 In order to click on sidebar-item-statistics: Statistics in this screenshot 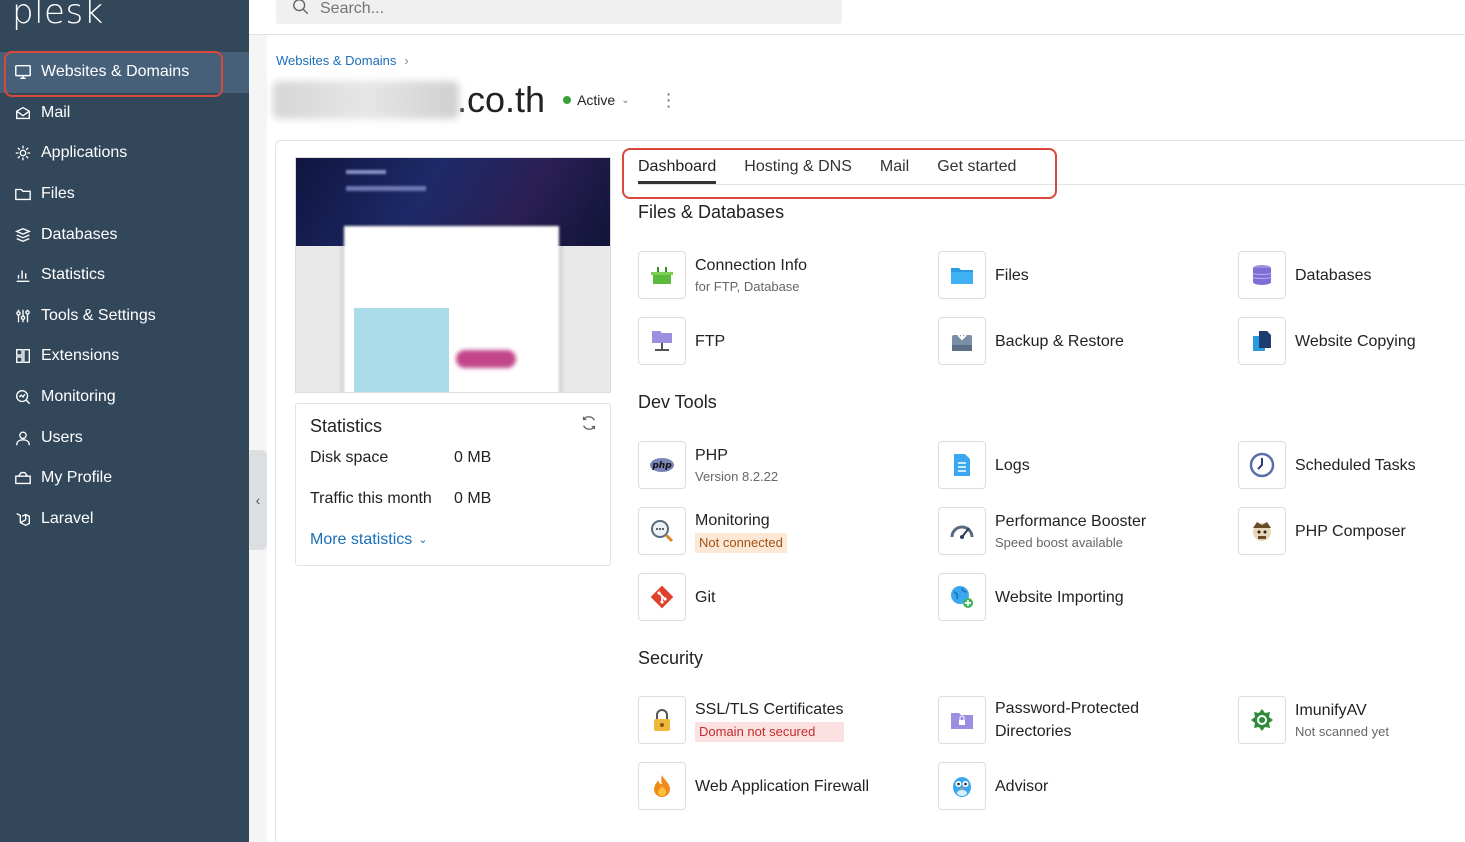, I will do `click(124, 275)`.